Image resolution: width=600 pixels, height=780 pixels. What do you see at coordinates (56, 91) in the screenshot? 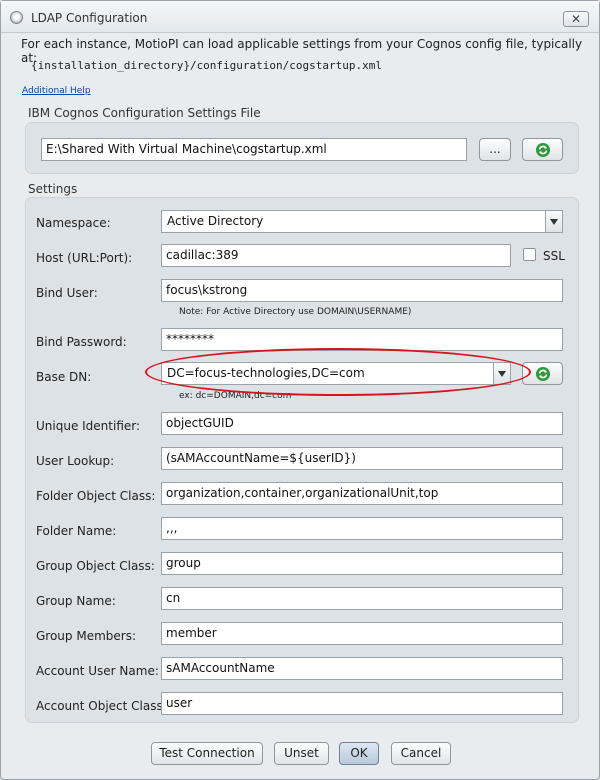
I see `additional-help-link: Additional Help` at bounding box center [56, 91].